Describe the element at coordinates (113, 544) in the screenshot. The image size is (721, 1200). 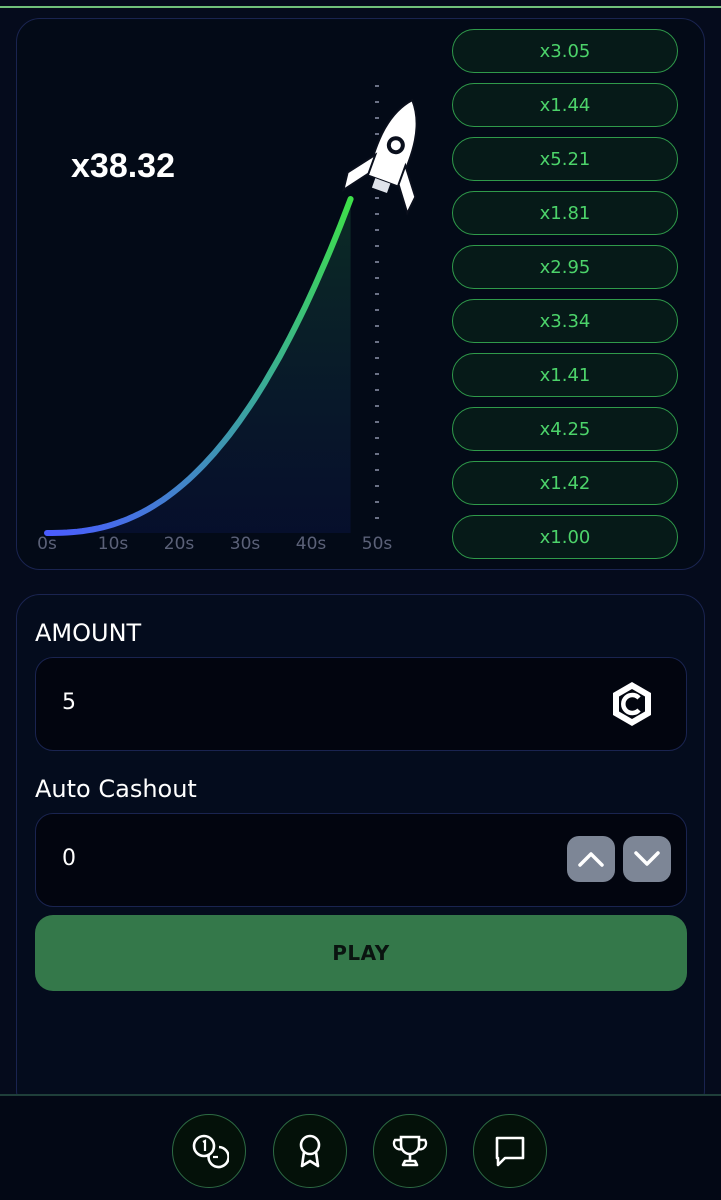
I see `time-tick-label: 10s` at that location.